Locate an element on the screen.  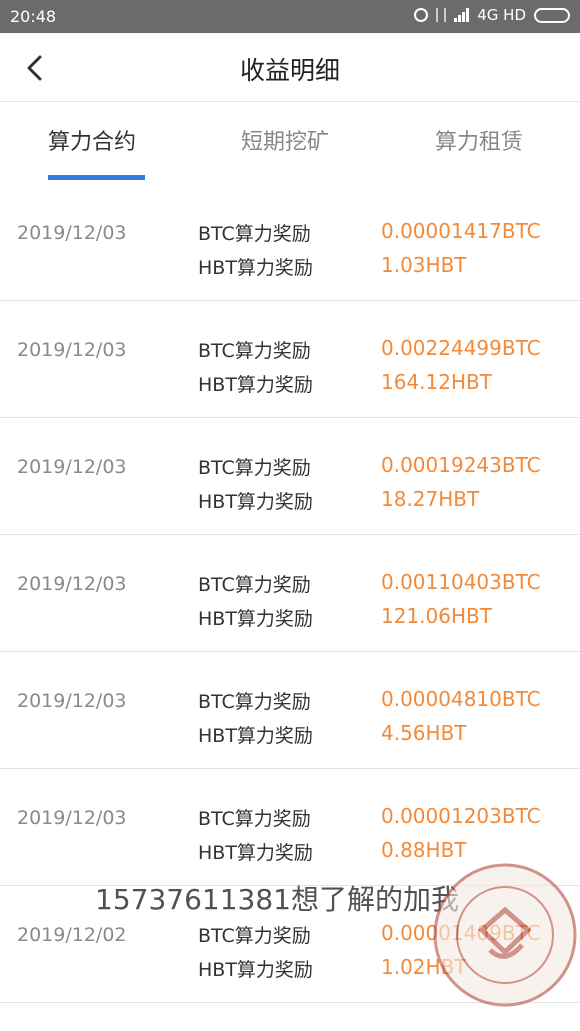
page-title: 收益明细 is located at coordinates (289, 70).